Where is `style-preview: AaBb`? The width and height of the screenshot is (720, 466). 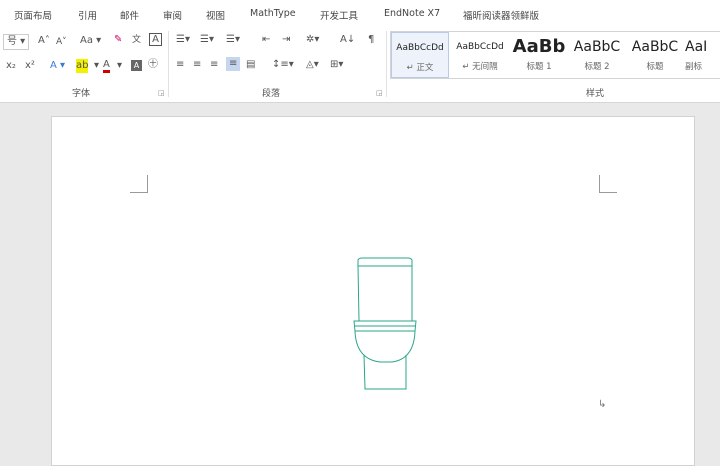 style-preview: AaBb is located at coordinates (539, 46).